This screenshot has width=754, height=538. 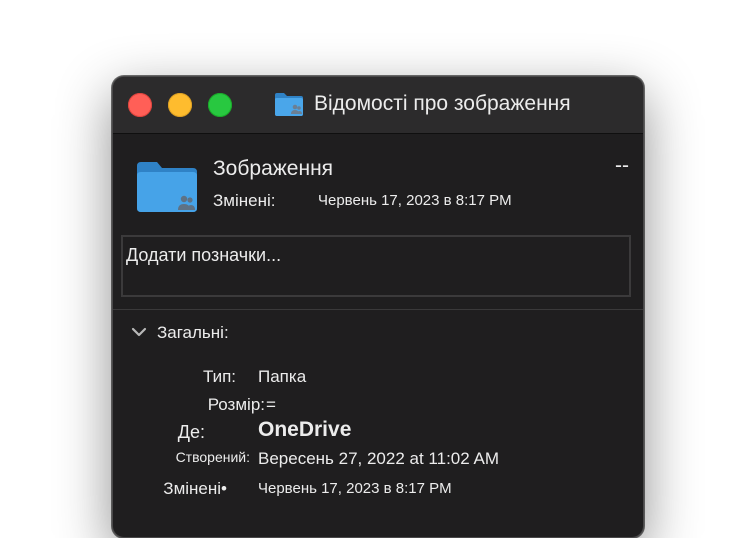 I want to click on zoom-button, so click(x=220, y=105).